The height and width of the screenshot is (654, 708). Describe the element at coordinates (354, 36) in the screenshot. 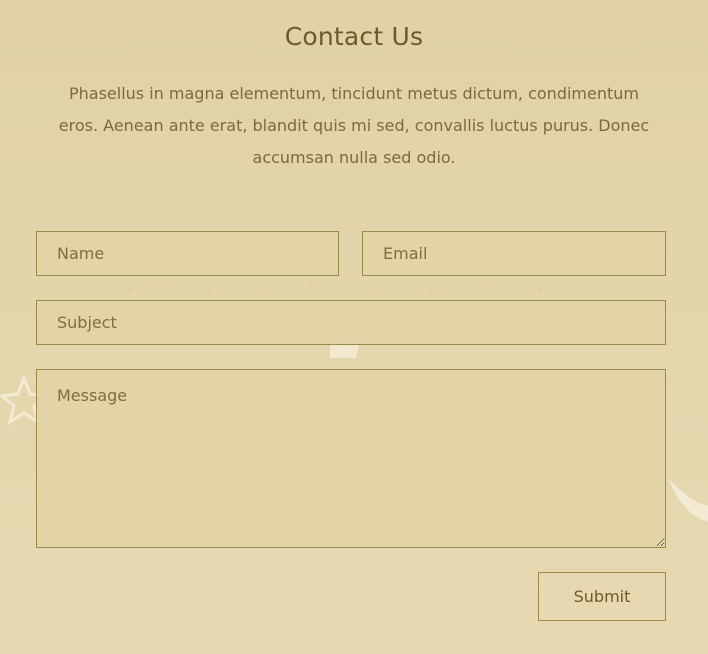

I see `page-title: Contact Us` at that location.